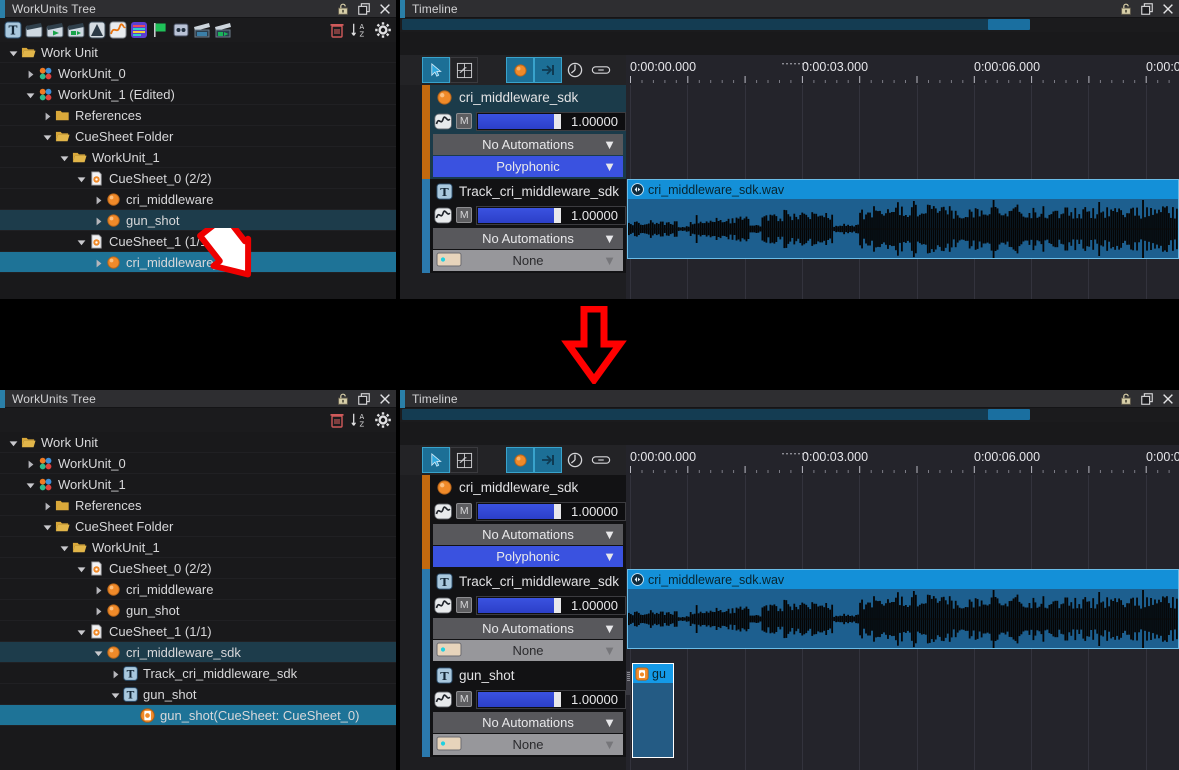 This screenshot has width=1179, height=770. What do you see at coordinates (76, 30) in the screenshot?
I see `cue-seq-clapper-icon` at bounding box center [76, 30].